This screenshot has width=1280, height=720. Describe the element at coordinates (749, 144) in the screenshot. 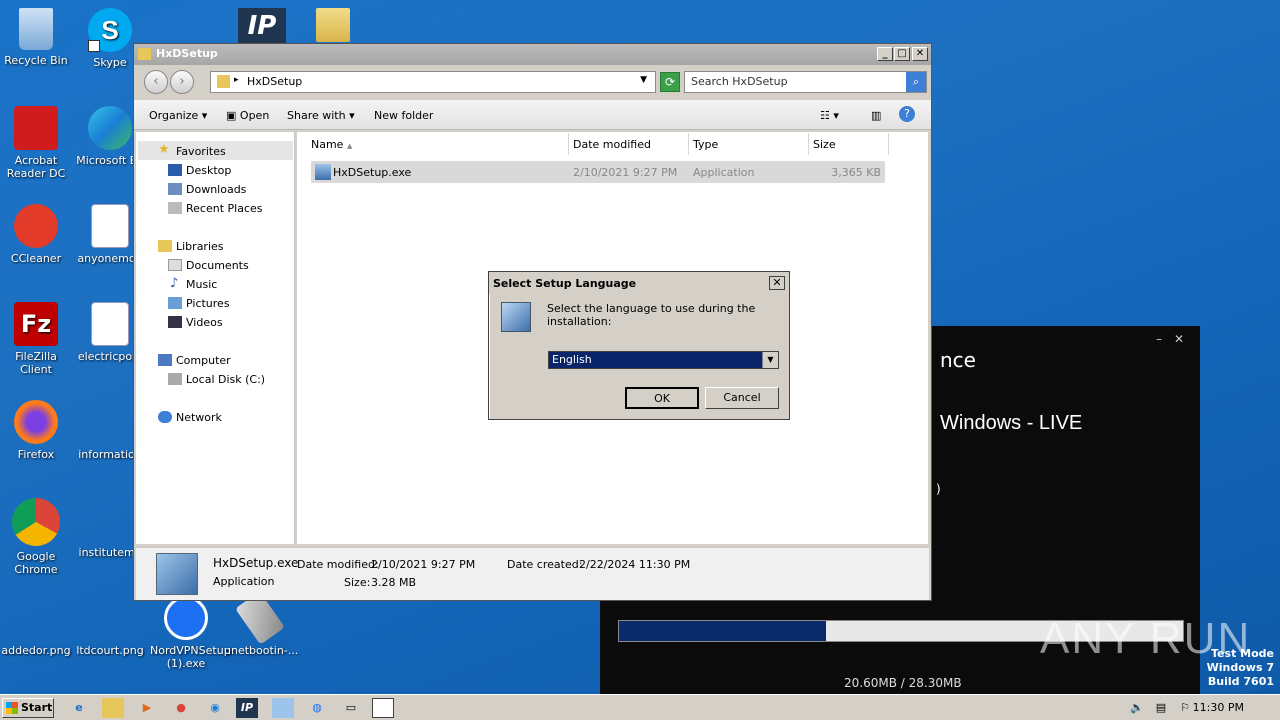

I see `column-header-type: Type` at that location.